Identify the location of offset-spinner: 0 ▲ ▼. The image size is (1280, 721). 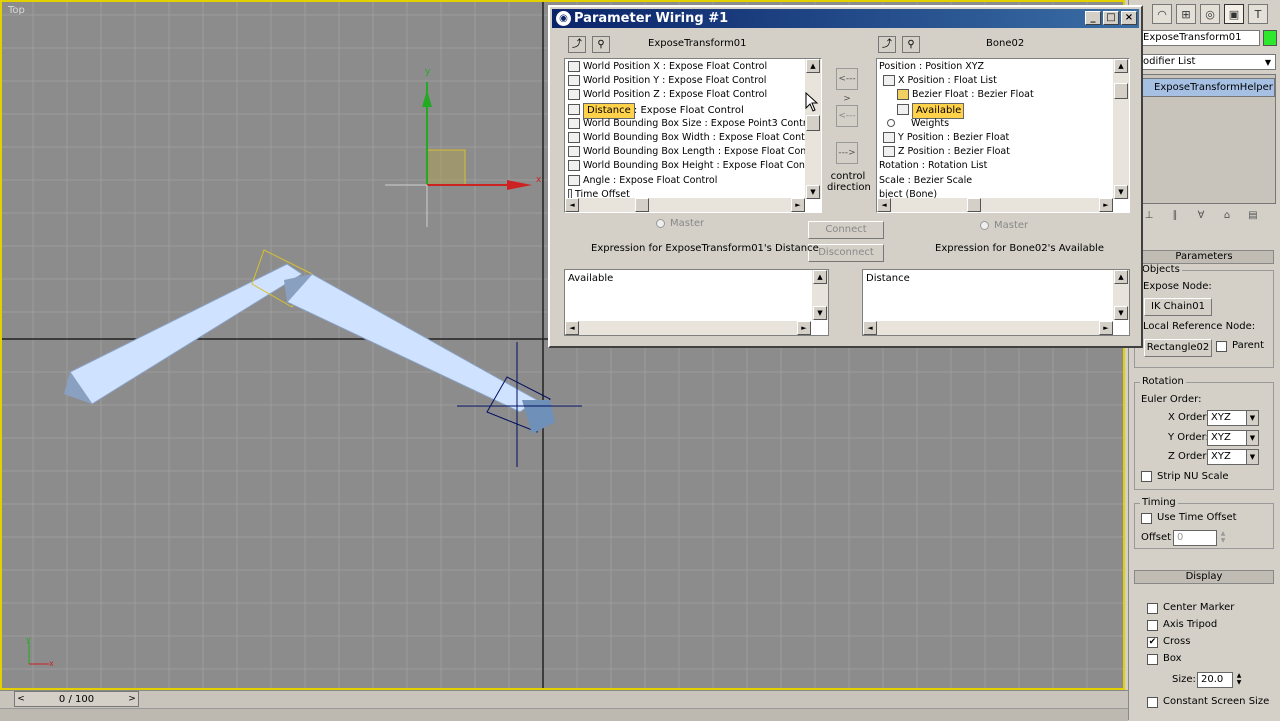
(1199, 538).